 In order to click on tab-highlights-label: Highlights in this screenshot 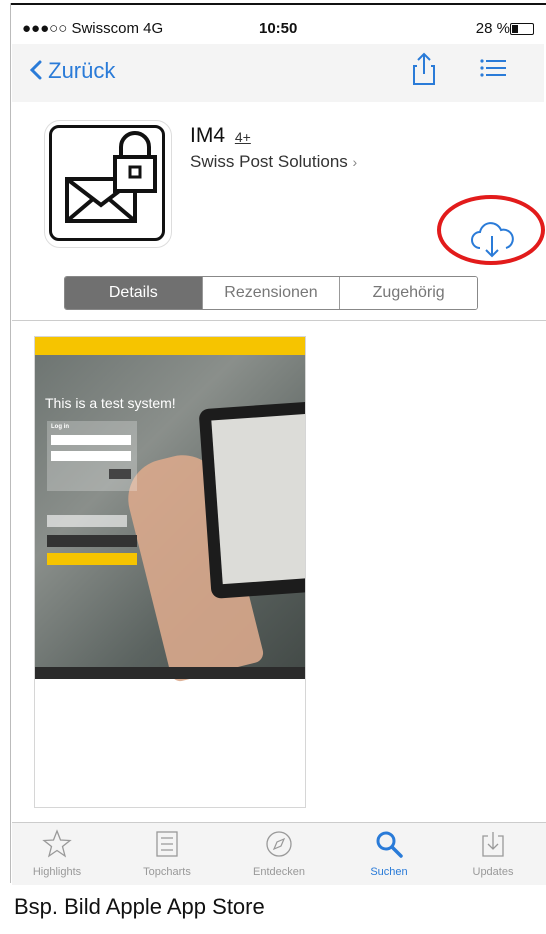, I will do `click(57, 872)`.